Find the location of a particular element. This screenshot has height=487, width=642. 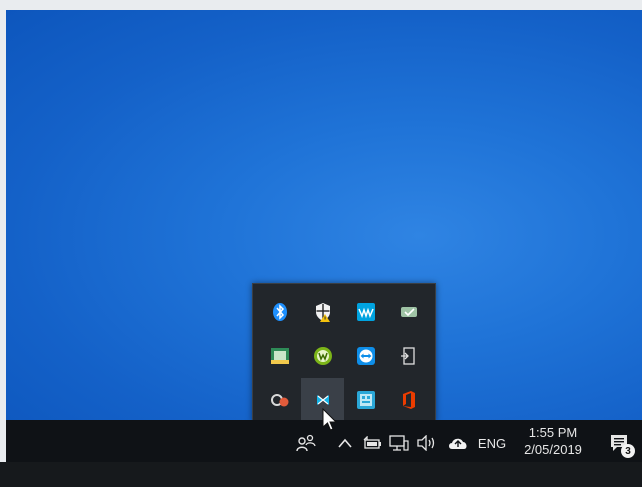

tray-item-webroot is located at coordinates (322, 356).